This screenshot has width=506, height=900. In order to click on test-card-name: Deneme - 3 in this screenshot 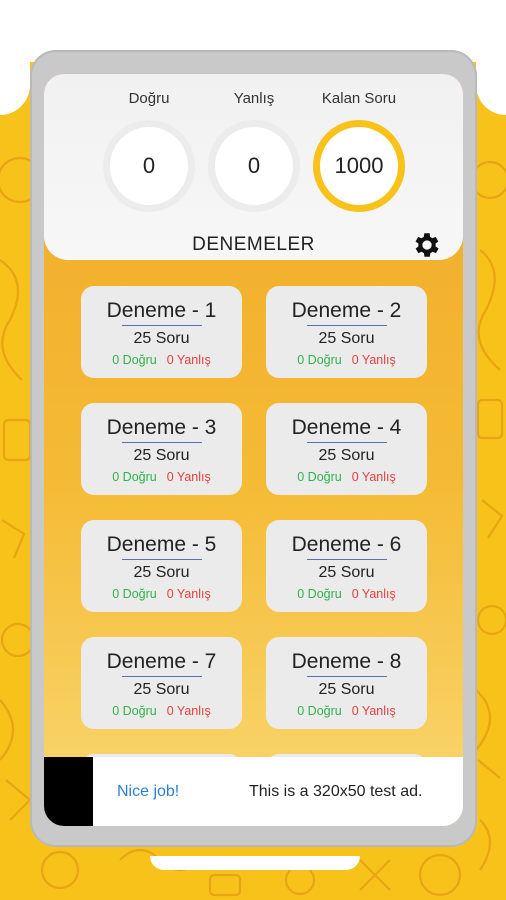, I will do `click(161, 427)`.